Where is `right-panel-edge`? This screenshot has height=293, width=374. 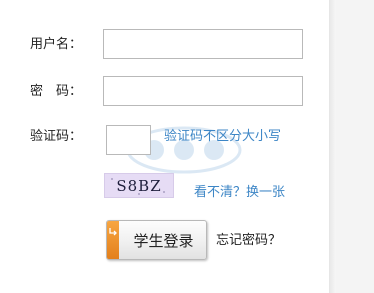
right-panel-edge is located at coordinates (351, 146).